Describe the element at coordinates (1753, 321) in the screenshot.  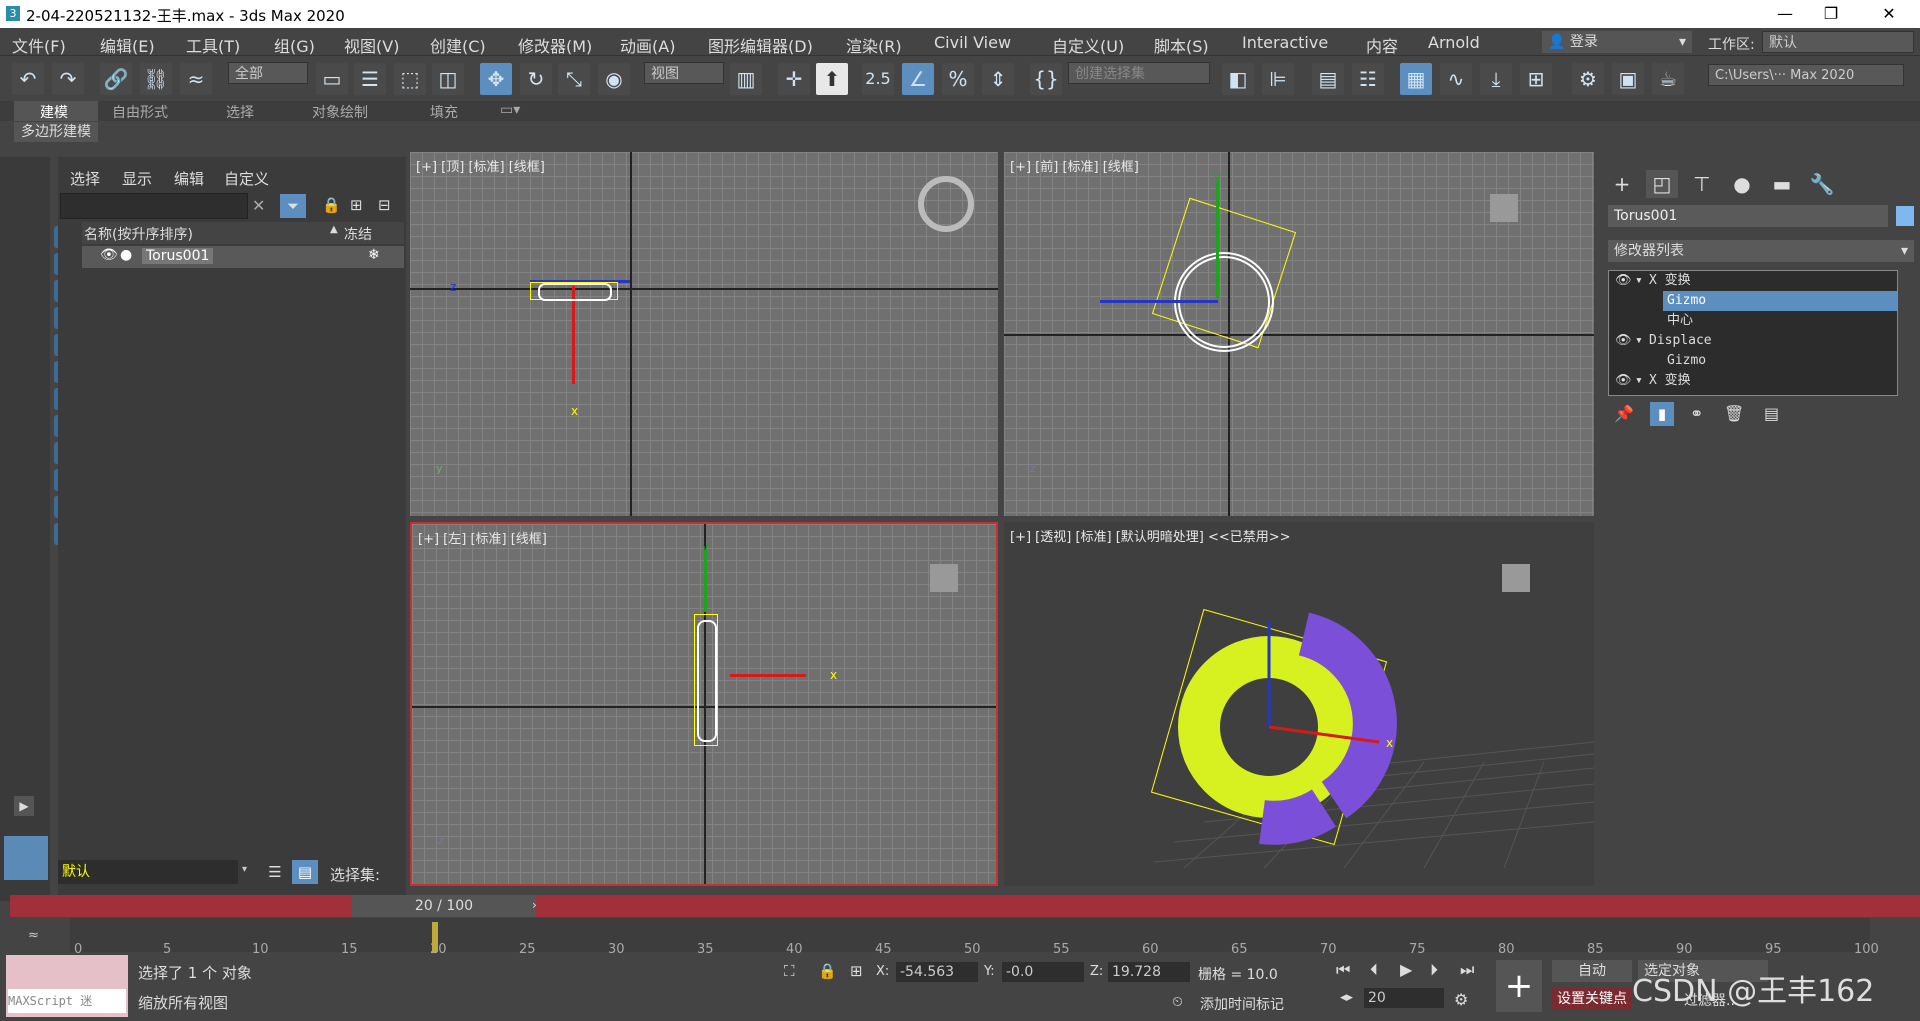
I see `stack-item-center: 中心` at that location.